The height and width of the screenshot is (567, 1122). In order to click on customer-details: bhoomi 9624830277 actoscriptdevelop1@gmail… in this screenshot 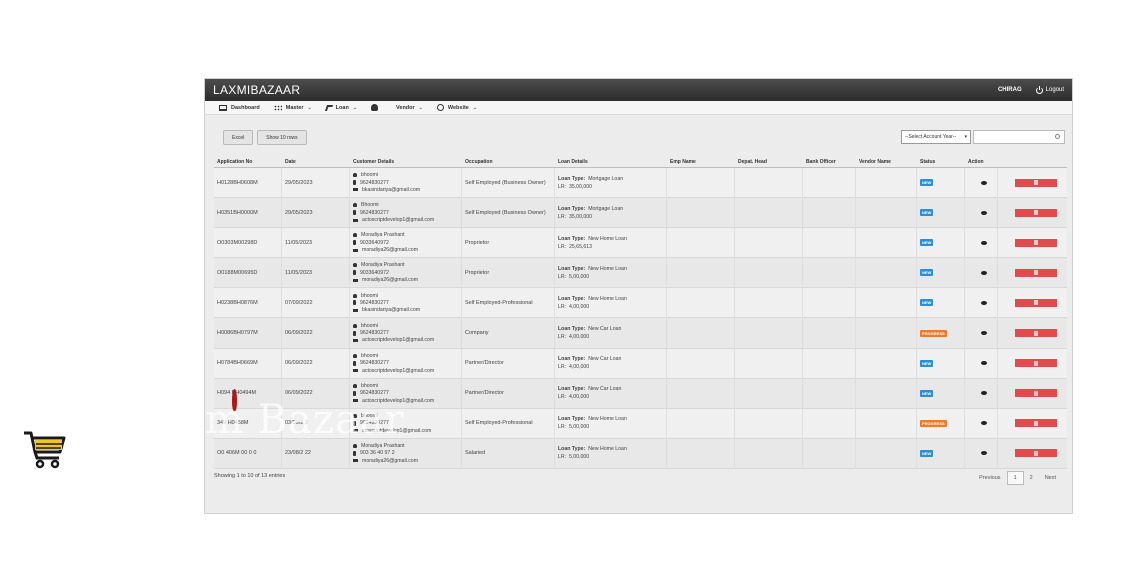, I will do `click(406, 333)`.